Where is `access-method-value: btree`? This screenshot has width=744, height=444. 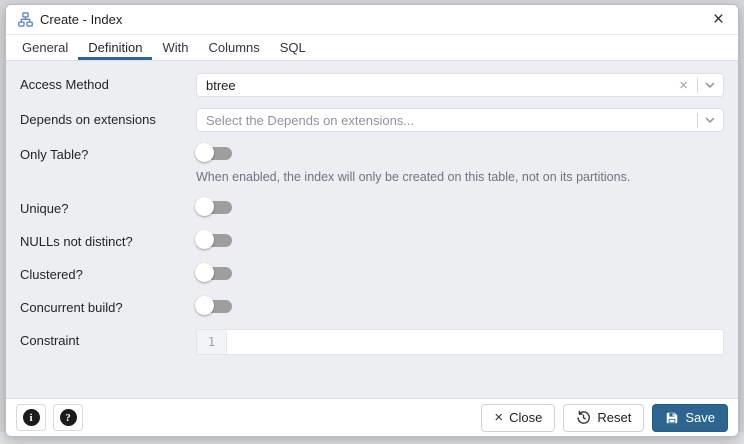 access-method-value: btree is located at coordinates (221, 85).